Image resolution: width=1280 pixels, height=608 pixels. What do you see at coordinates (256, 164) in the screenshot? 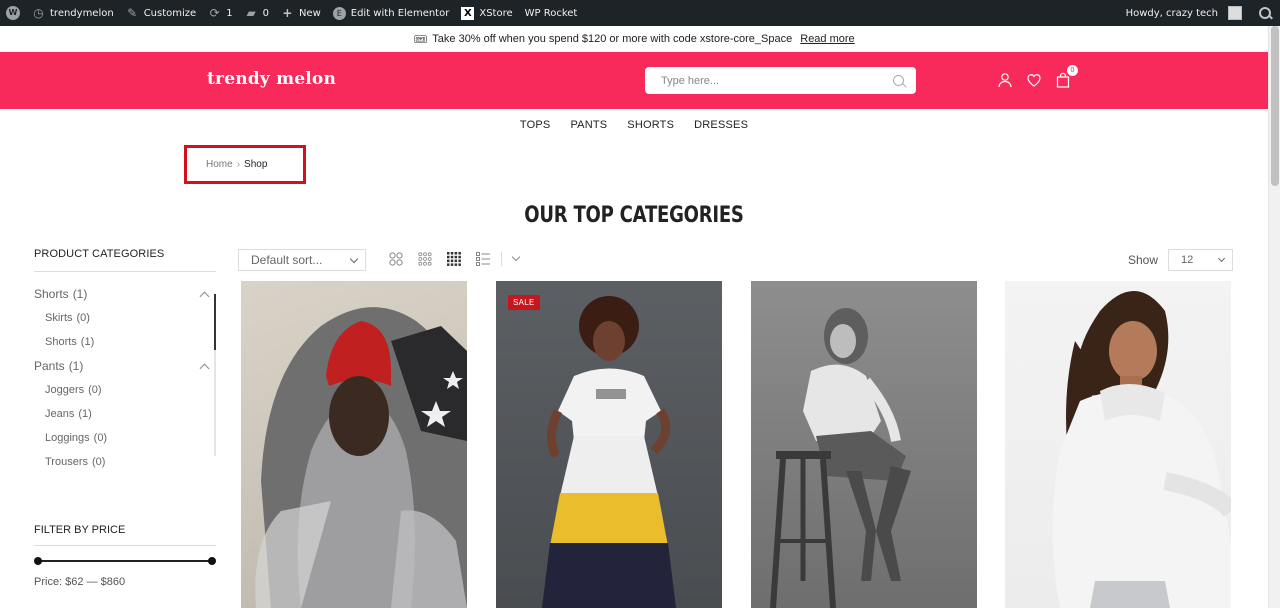
I see `breadcrumb-current: Shop` at bounding box center [256, 164].